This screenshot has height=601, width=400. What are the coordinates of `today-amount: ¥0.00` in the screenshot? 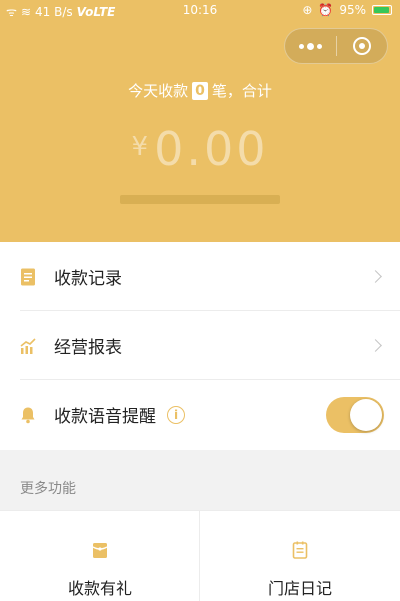 It's located at (200, 149).